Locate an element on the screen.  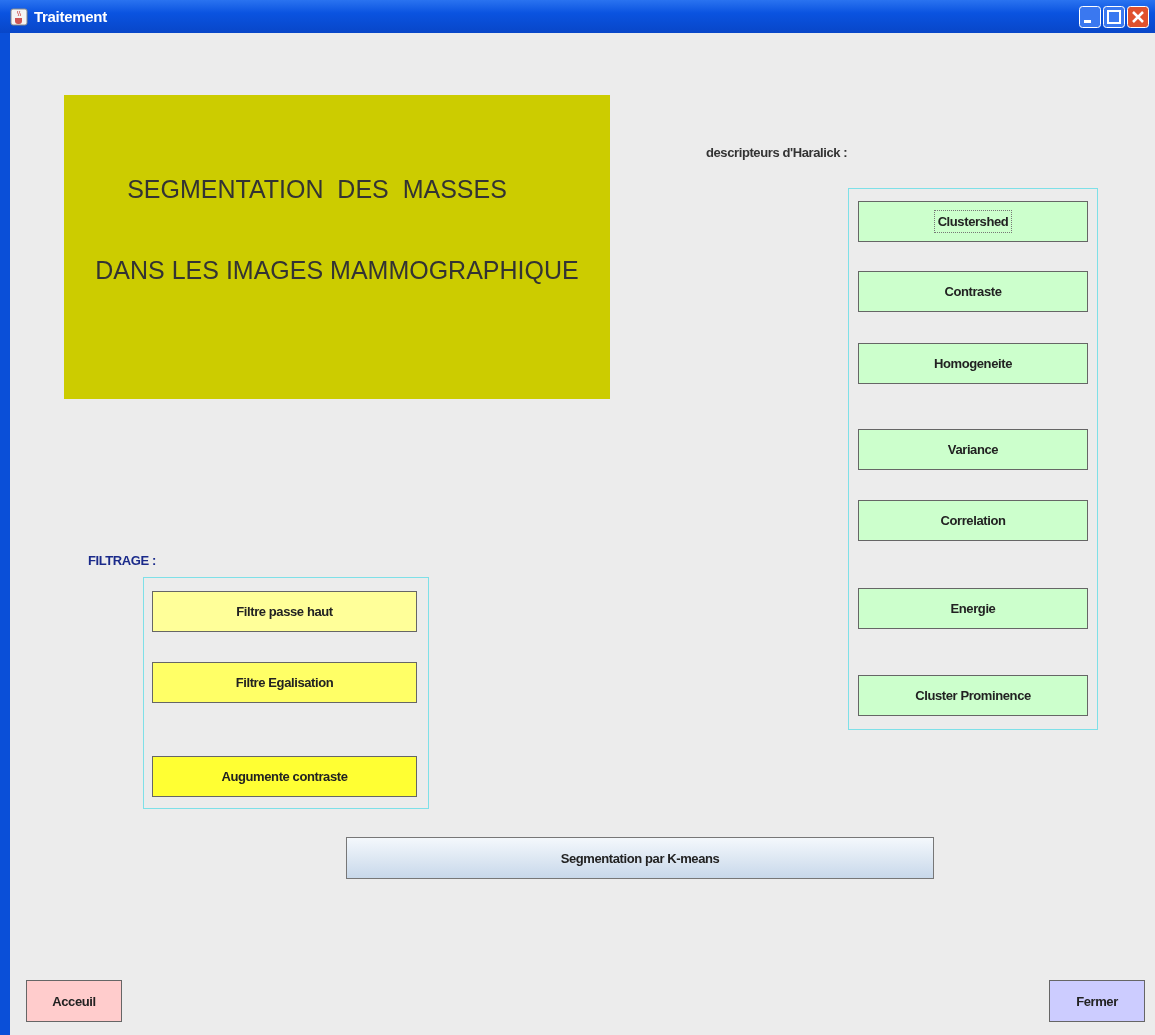
window-title: Traitement is located at coordinates (70, 16).